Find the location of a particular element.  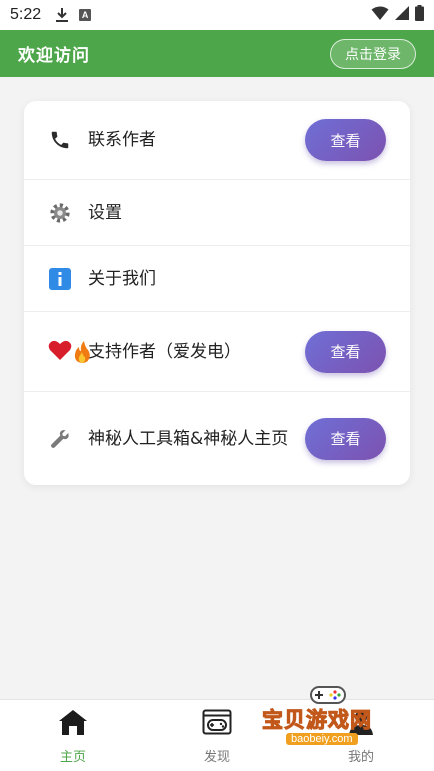

menu-item-label: 设置 is located at coordinates (105, 212).